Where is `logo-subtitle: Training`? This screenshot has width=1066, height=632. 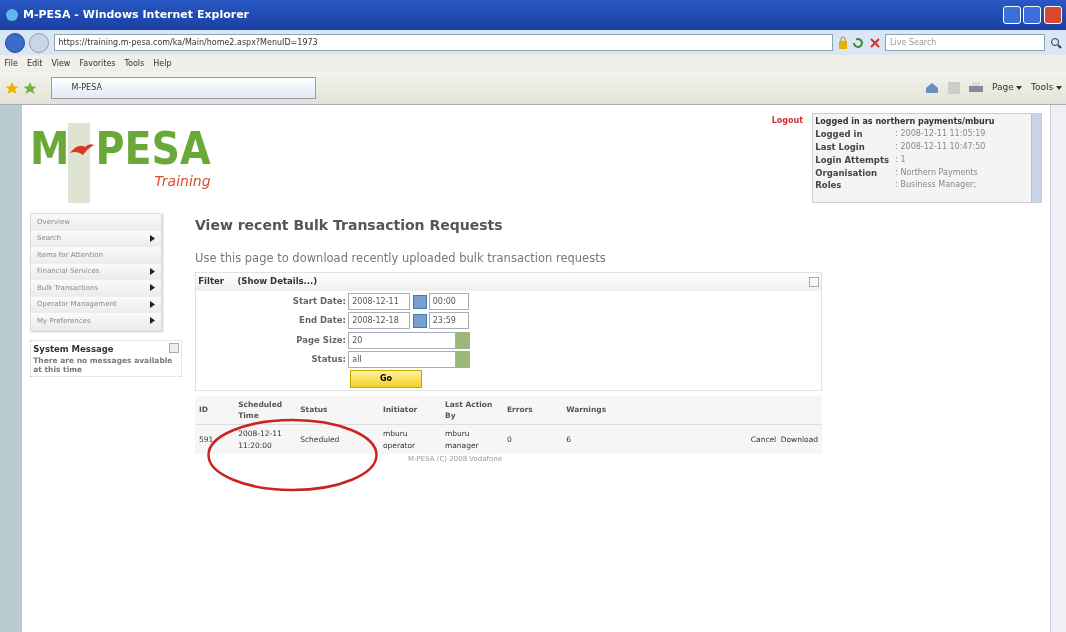
logo-subtitle: Training is located at coordinates (182, 181).